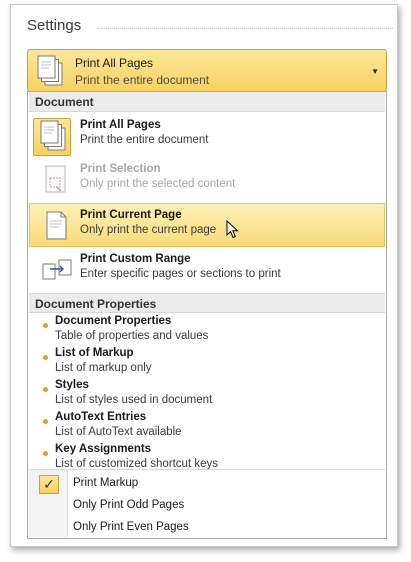 The image size is (411, 562). What do you see at coordinates (207, 528) in the screenshot?
I see `menu-item-only-print-even-pages: Only Print Even Pages` at bounding box center [207, 528].